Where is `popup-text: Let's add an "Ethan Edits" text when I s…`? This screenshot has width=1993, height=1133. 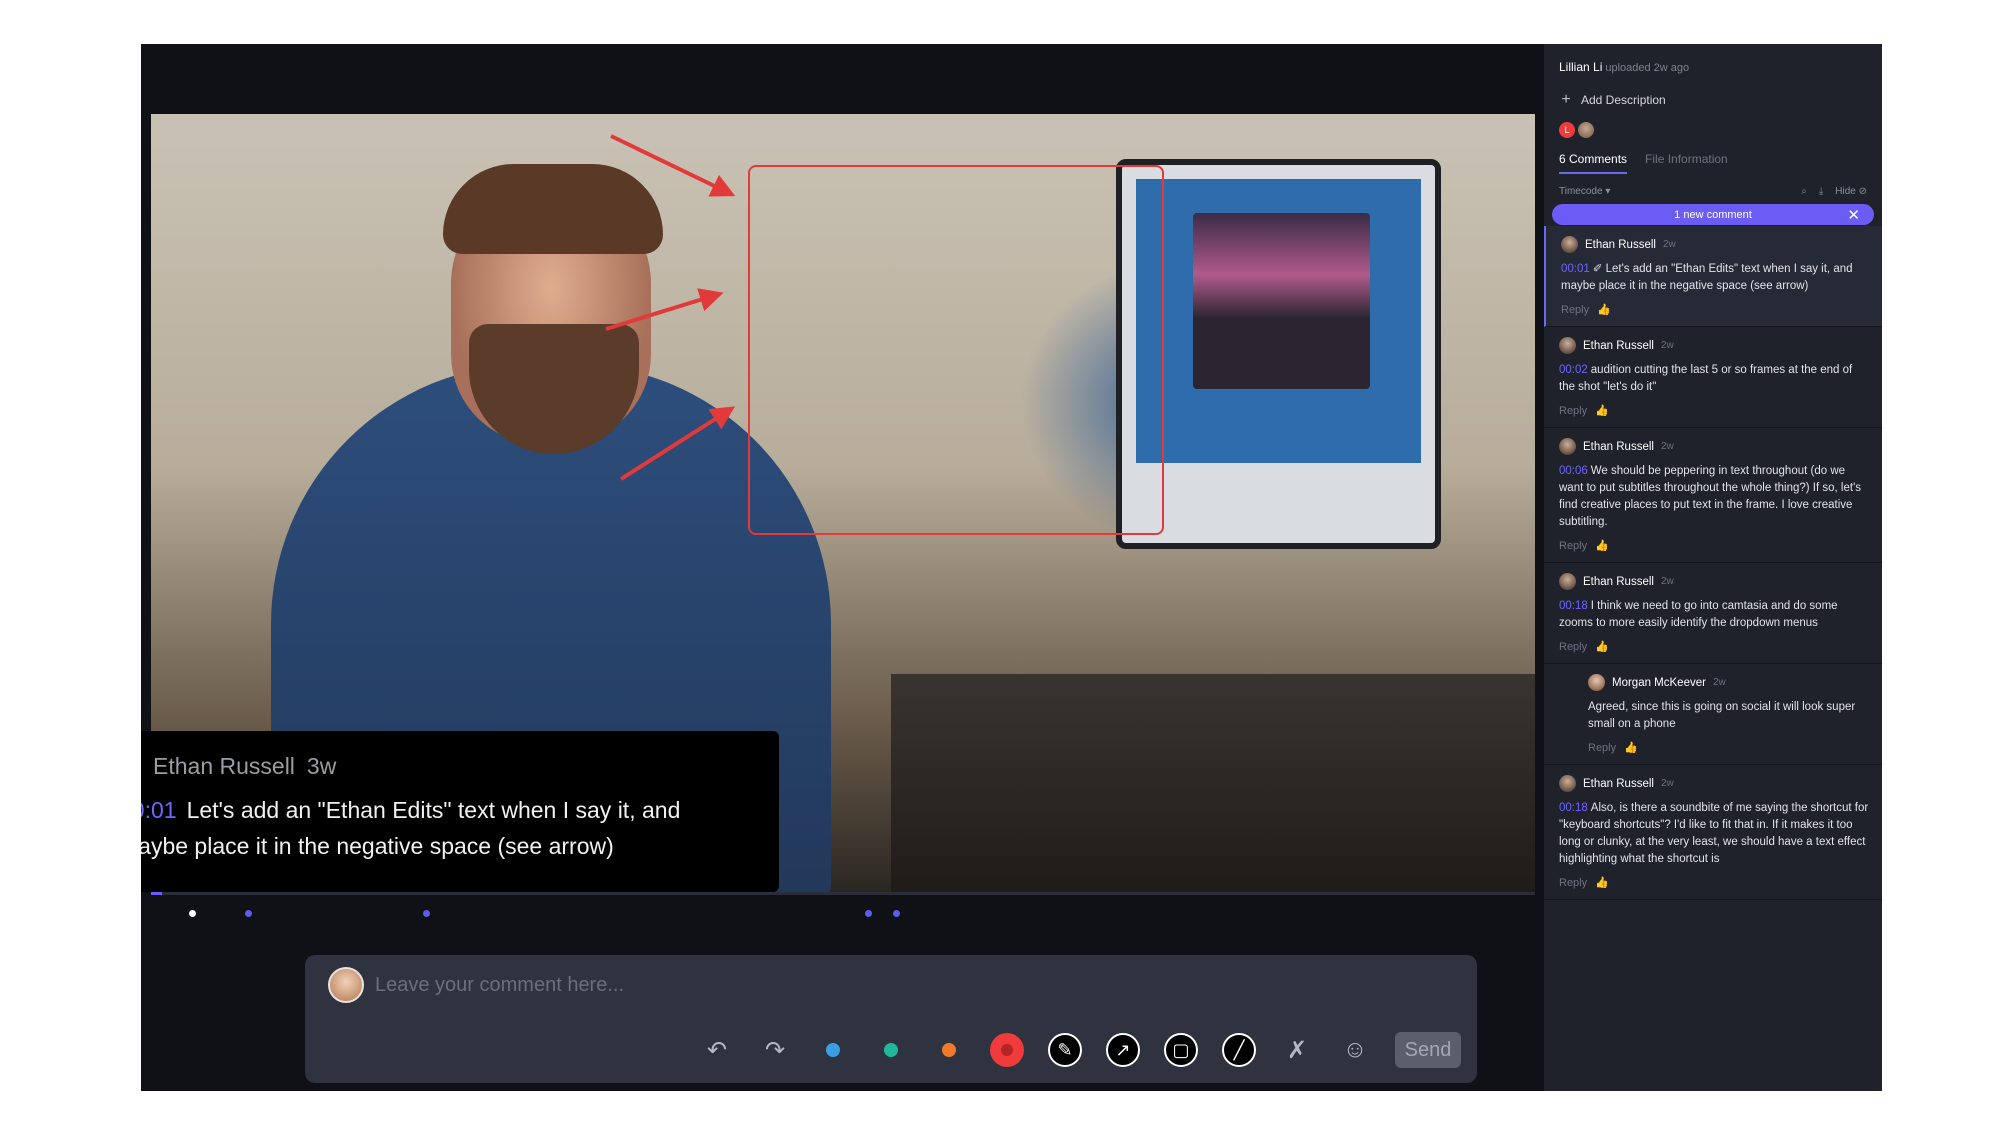 popup-text: Let's add an "Ethan Edits" text when I s… is located at coordinates (411, 828).